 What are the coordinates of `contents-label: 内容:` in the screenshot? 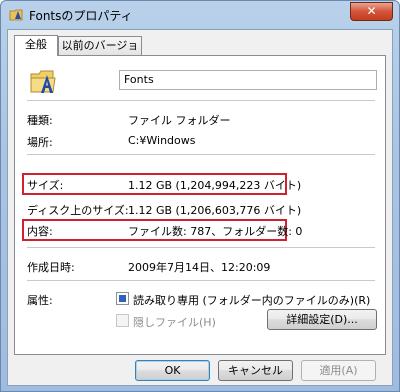 It's located at (40, 231).